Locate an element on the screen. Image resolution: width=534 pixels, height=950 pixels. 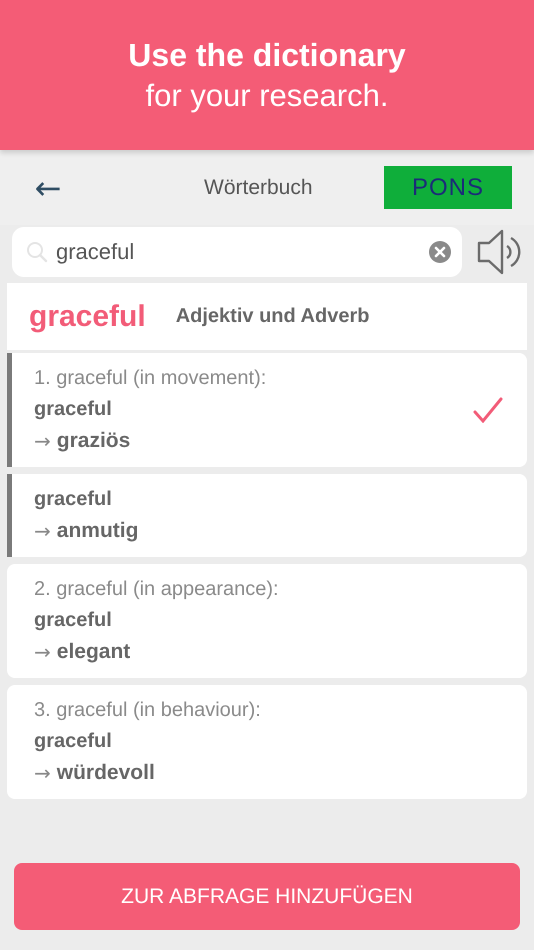
translation: elegant is located at coordinates (93, 652).